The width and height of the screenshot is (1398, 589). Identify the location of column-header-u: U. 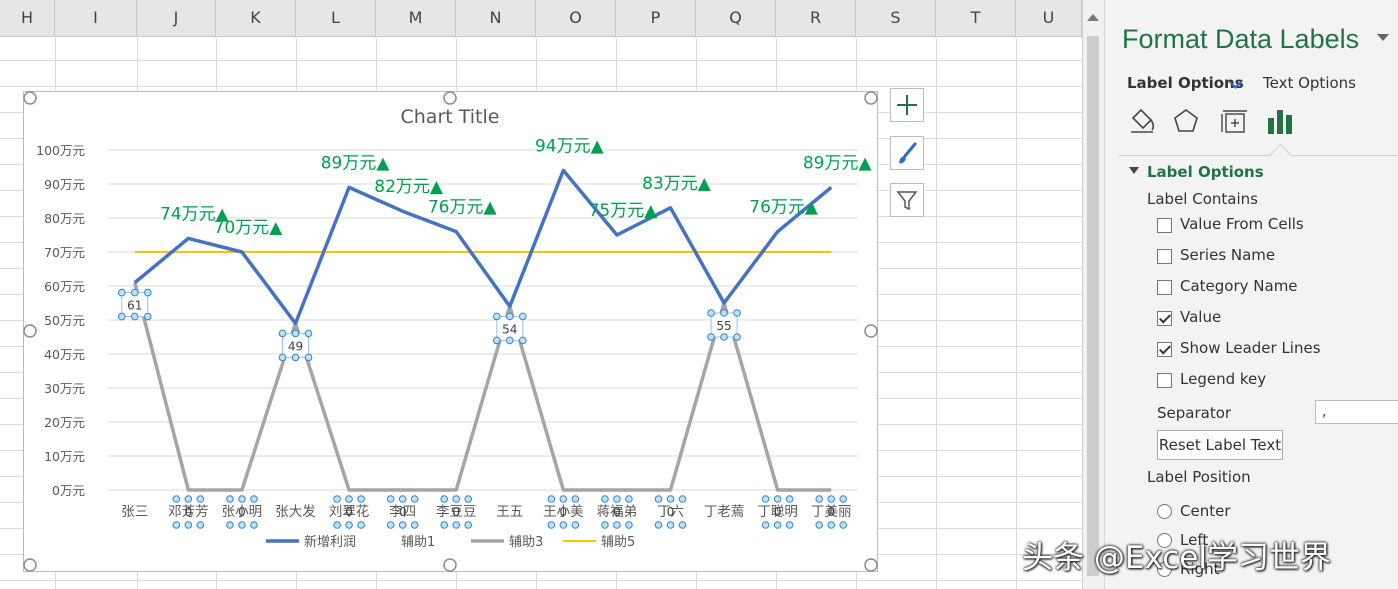
(1049, 18).